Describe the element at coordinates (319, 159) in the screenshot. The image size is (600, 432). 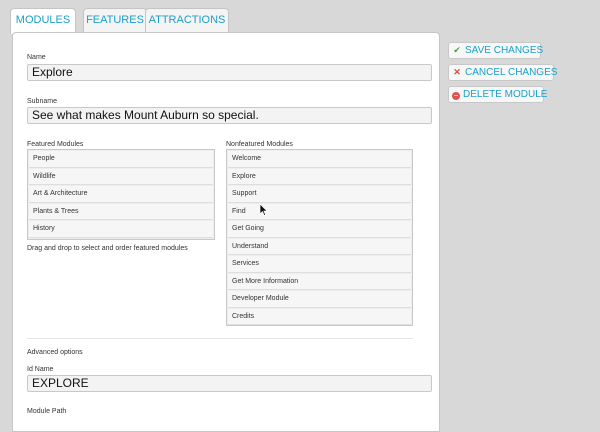
I see `list-item: Welcome` at that location.